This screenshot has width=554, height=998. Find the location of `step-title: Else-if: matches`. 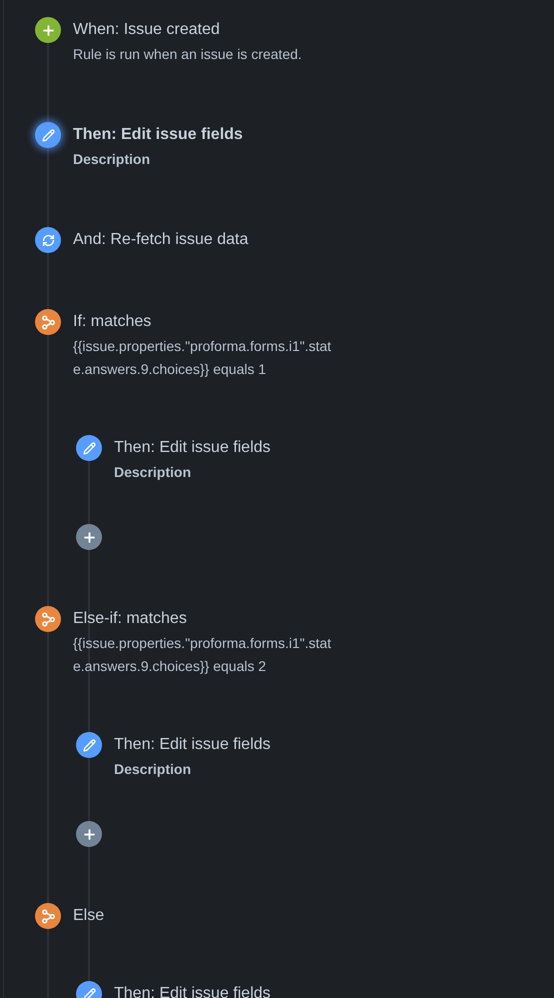

step-title: Else-if: matches is located at coordinates (224, 619).